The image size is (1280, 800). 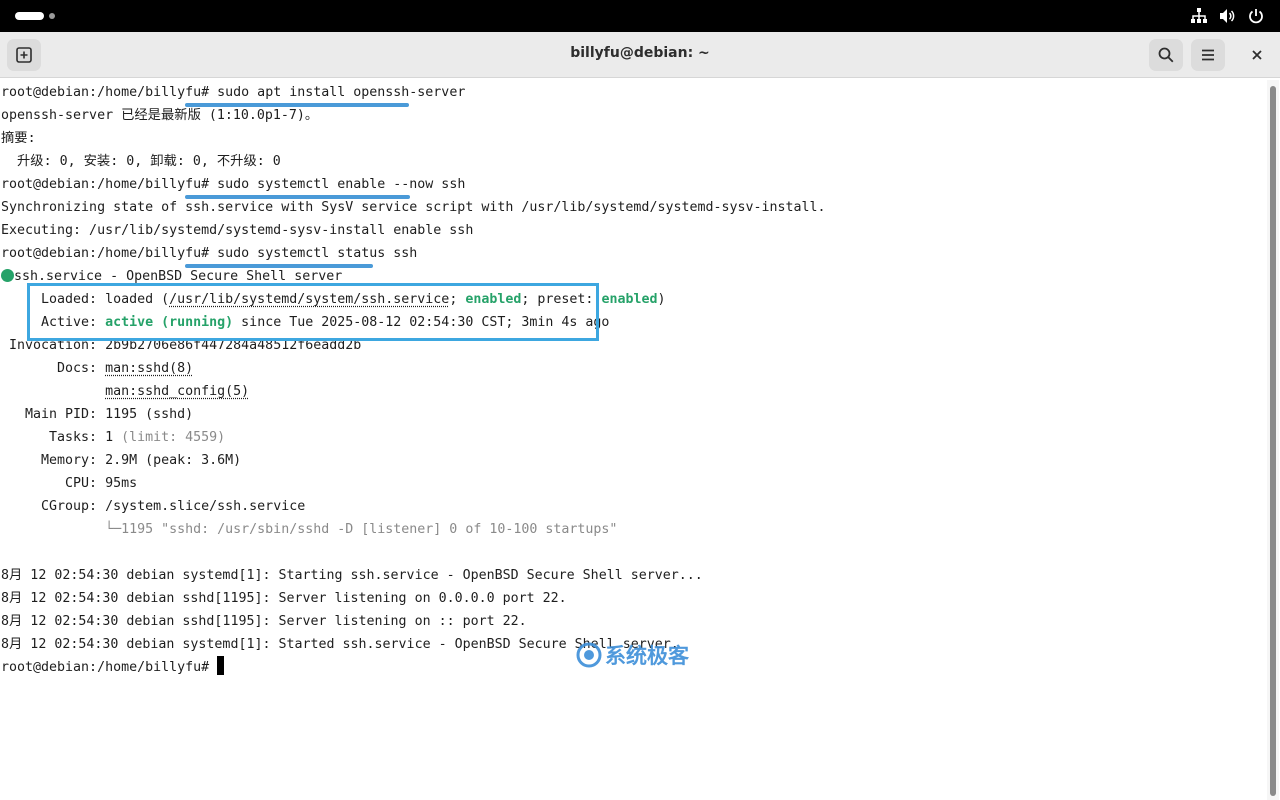 I want to click on output-line: 升级: 0, 安装: 0, 卸载: 0, 不升级: 0, so click(x=141, y=161).